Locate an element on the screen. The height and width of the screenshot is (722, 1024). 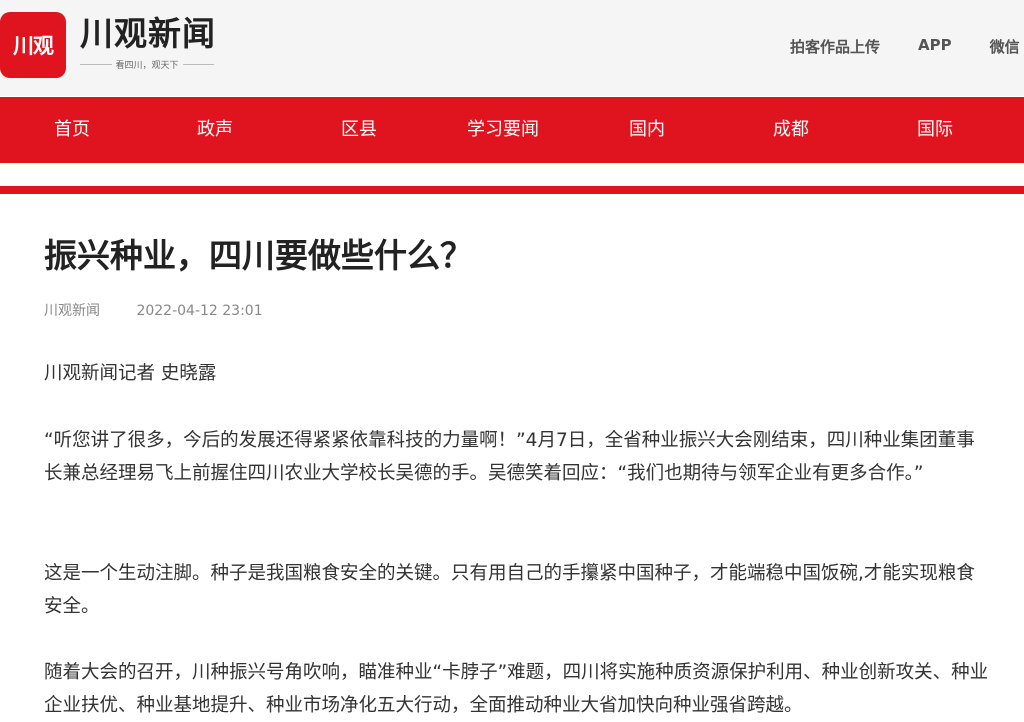
app-link: APP is located at coordinates (935, 46).